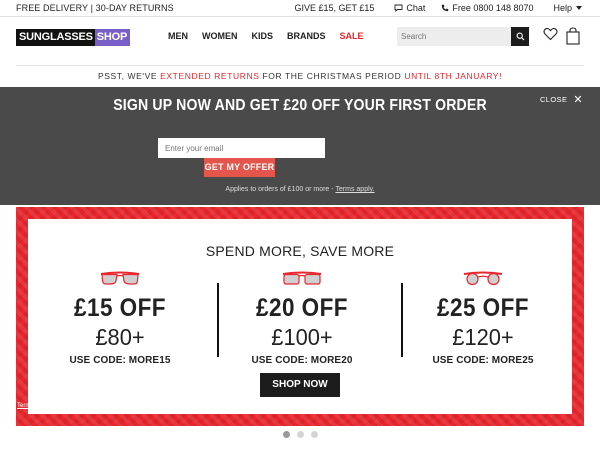 The width and height of the screenshot is (600, 450). Describe the element at coordinates (416, 8) in the screenshot. I see `chat-label: Chat` at that location.